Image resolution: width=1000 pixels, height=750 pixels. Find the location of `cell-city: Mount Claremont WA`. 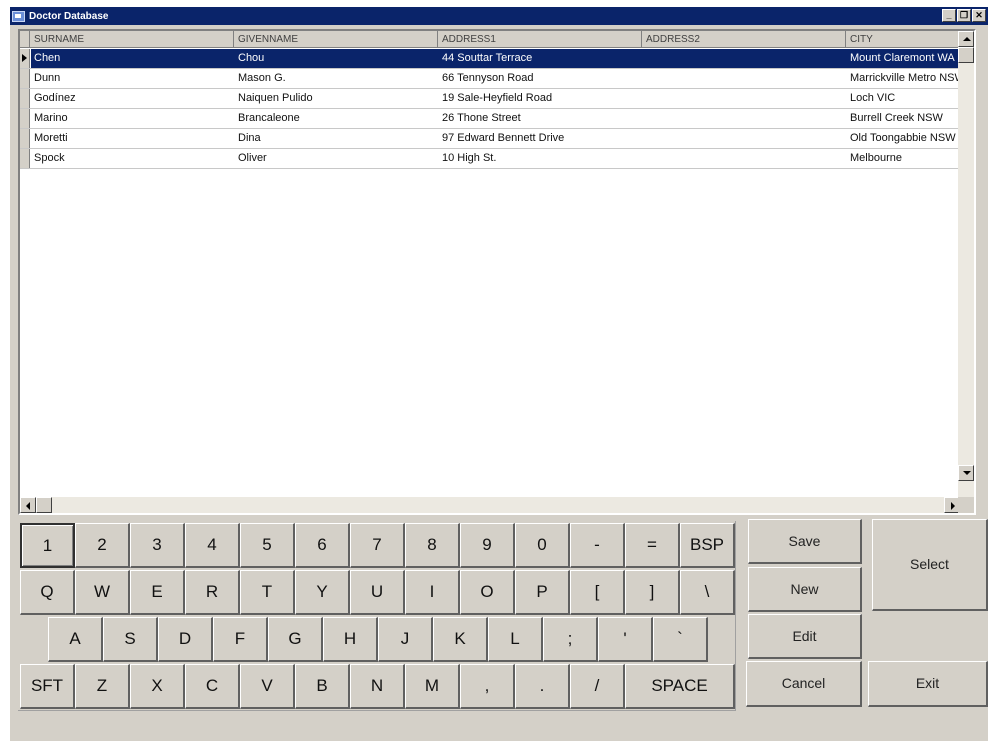

cell-city: Mount Claremont WA is located at coordinates (903, 58).